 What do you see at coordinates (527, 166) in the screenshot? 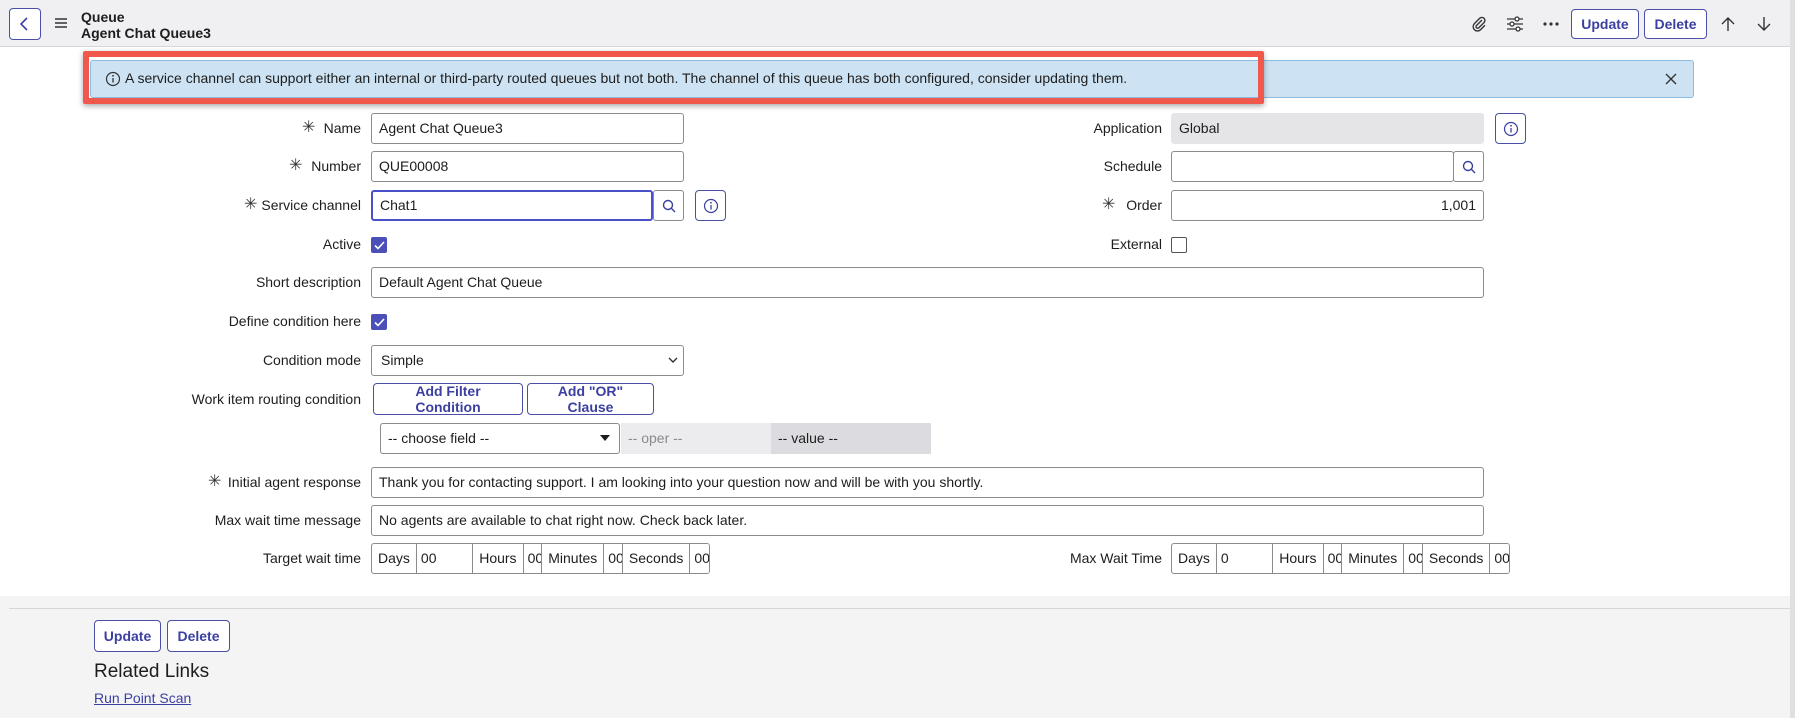
I see `number-input: QUE00008` at bounding box center [527, 166].